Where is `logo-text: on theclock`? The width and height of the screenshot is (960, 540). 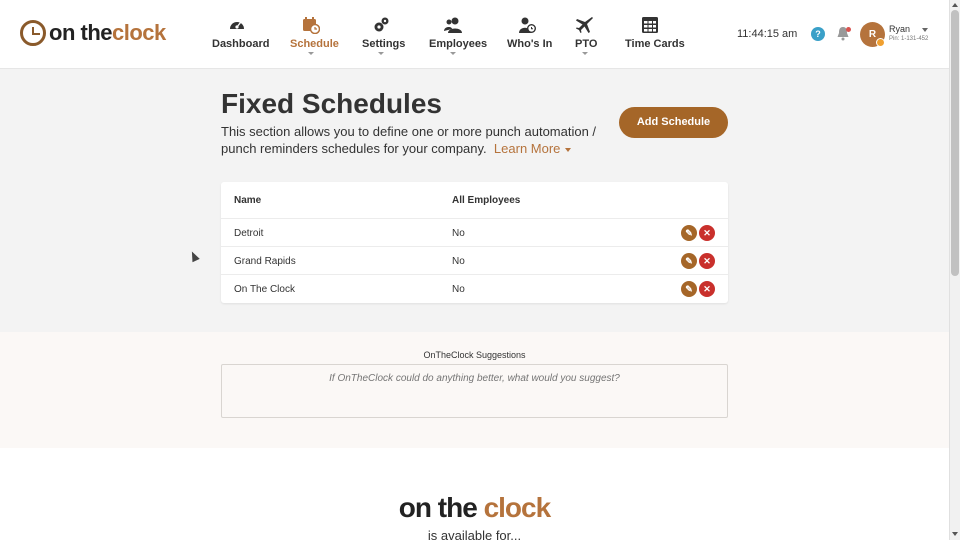 logo-text: on theclock is located at coordinates (107, 33).